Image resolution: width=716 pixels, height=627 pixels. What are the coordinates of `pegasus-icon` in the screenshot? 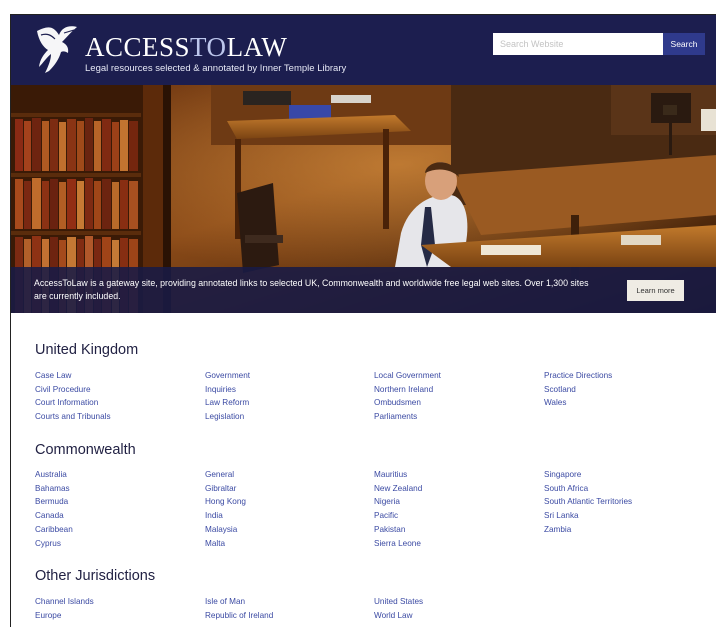 It's located at (56, 49).